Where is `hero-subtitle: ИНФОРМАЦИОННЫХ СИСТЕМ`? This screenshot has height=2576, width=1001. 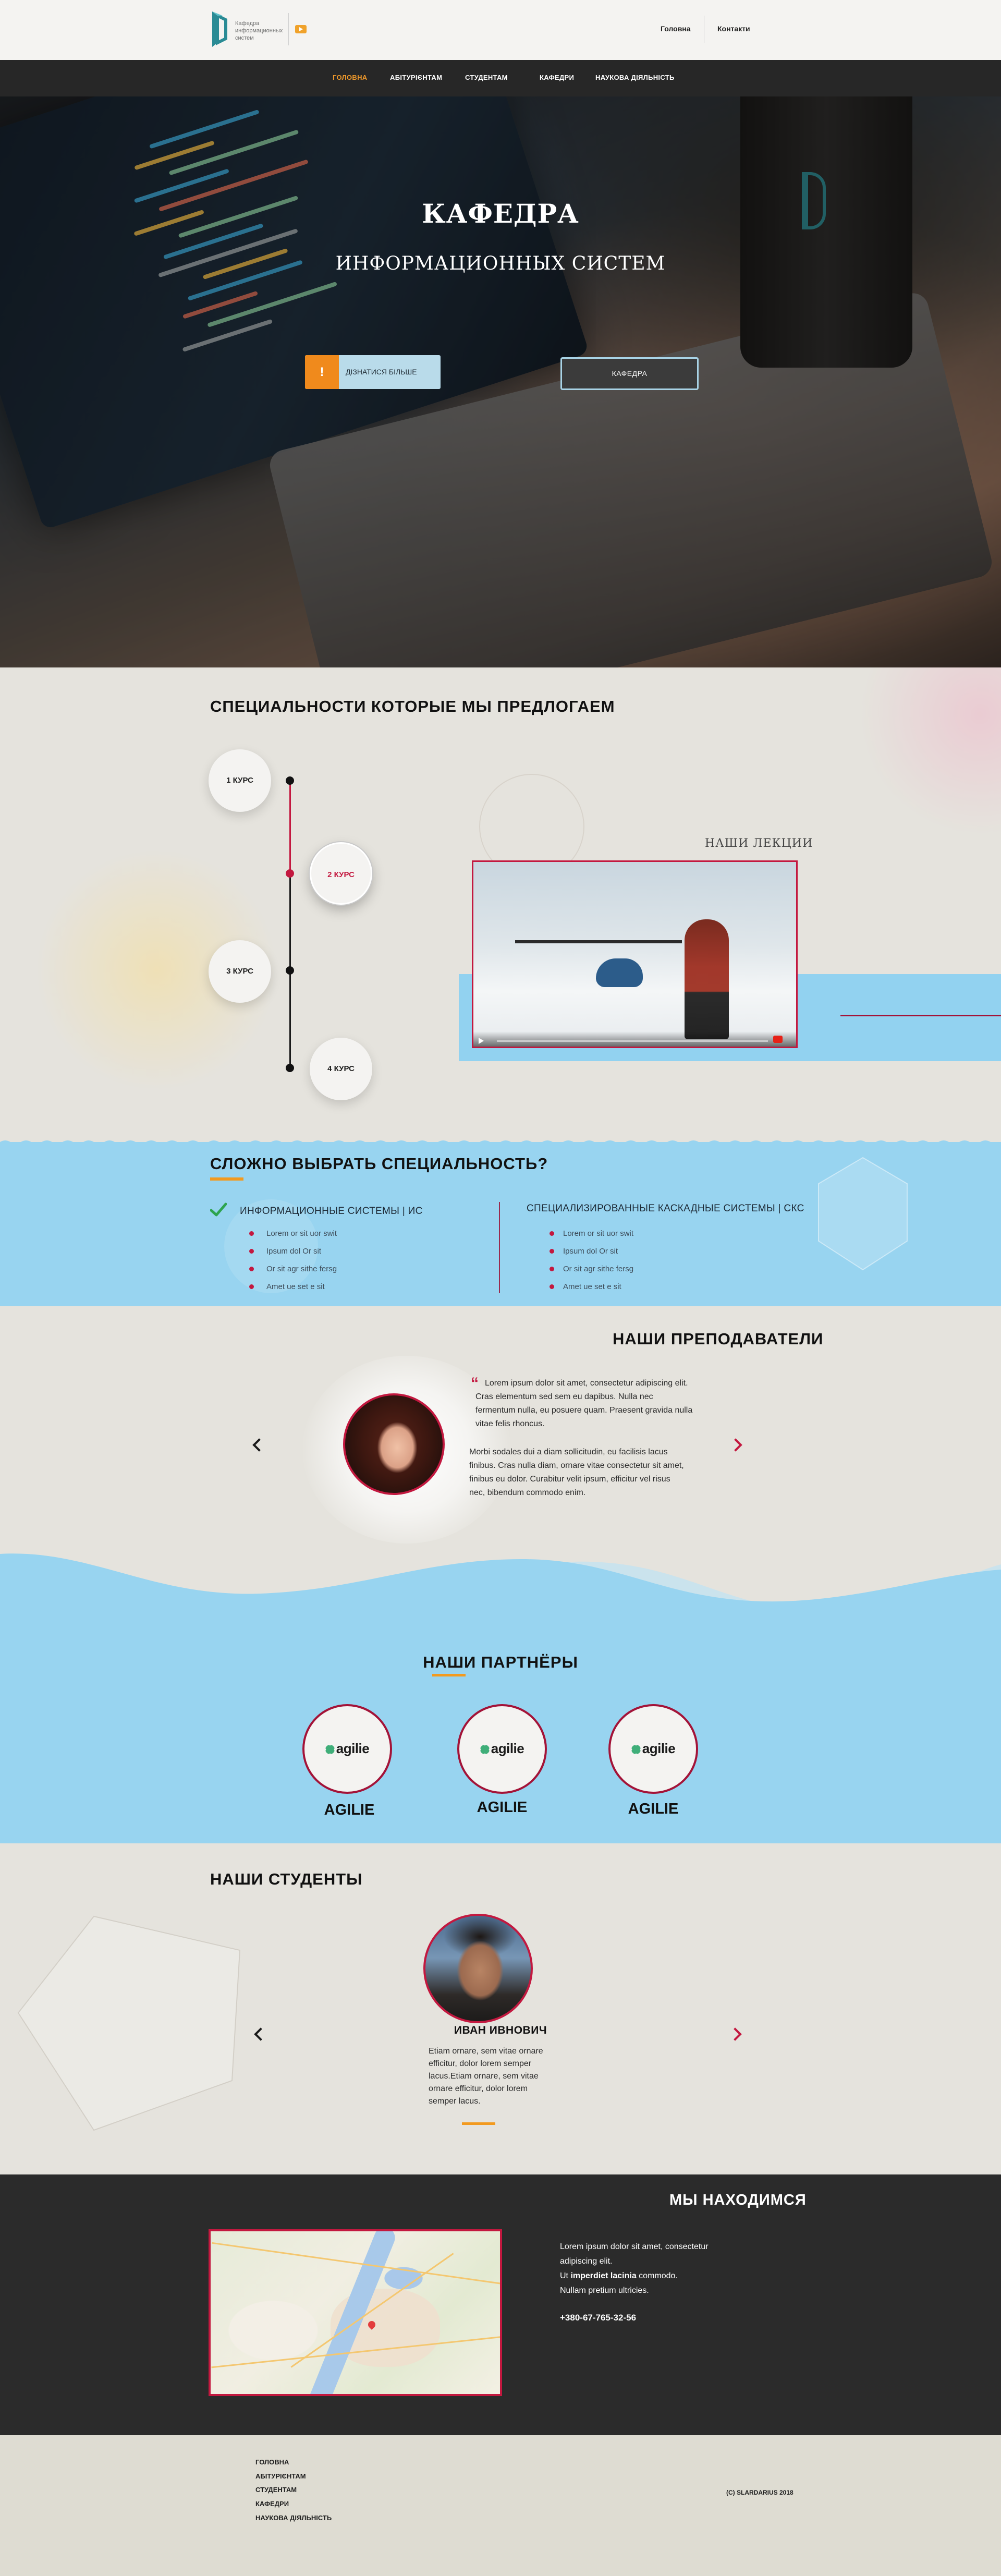 hero-subtitle: ИНФОРМАЦИОННЫХ СИСТЕМ is located at coordinates (500, 263).